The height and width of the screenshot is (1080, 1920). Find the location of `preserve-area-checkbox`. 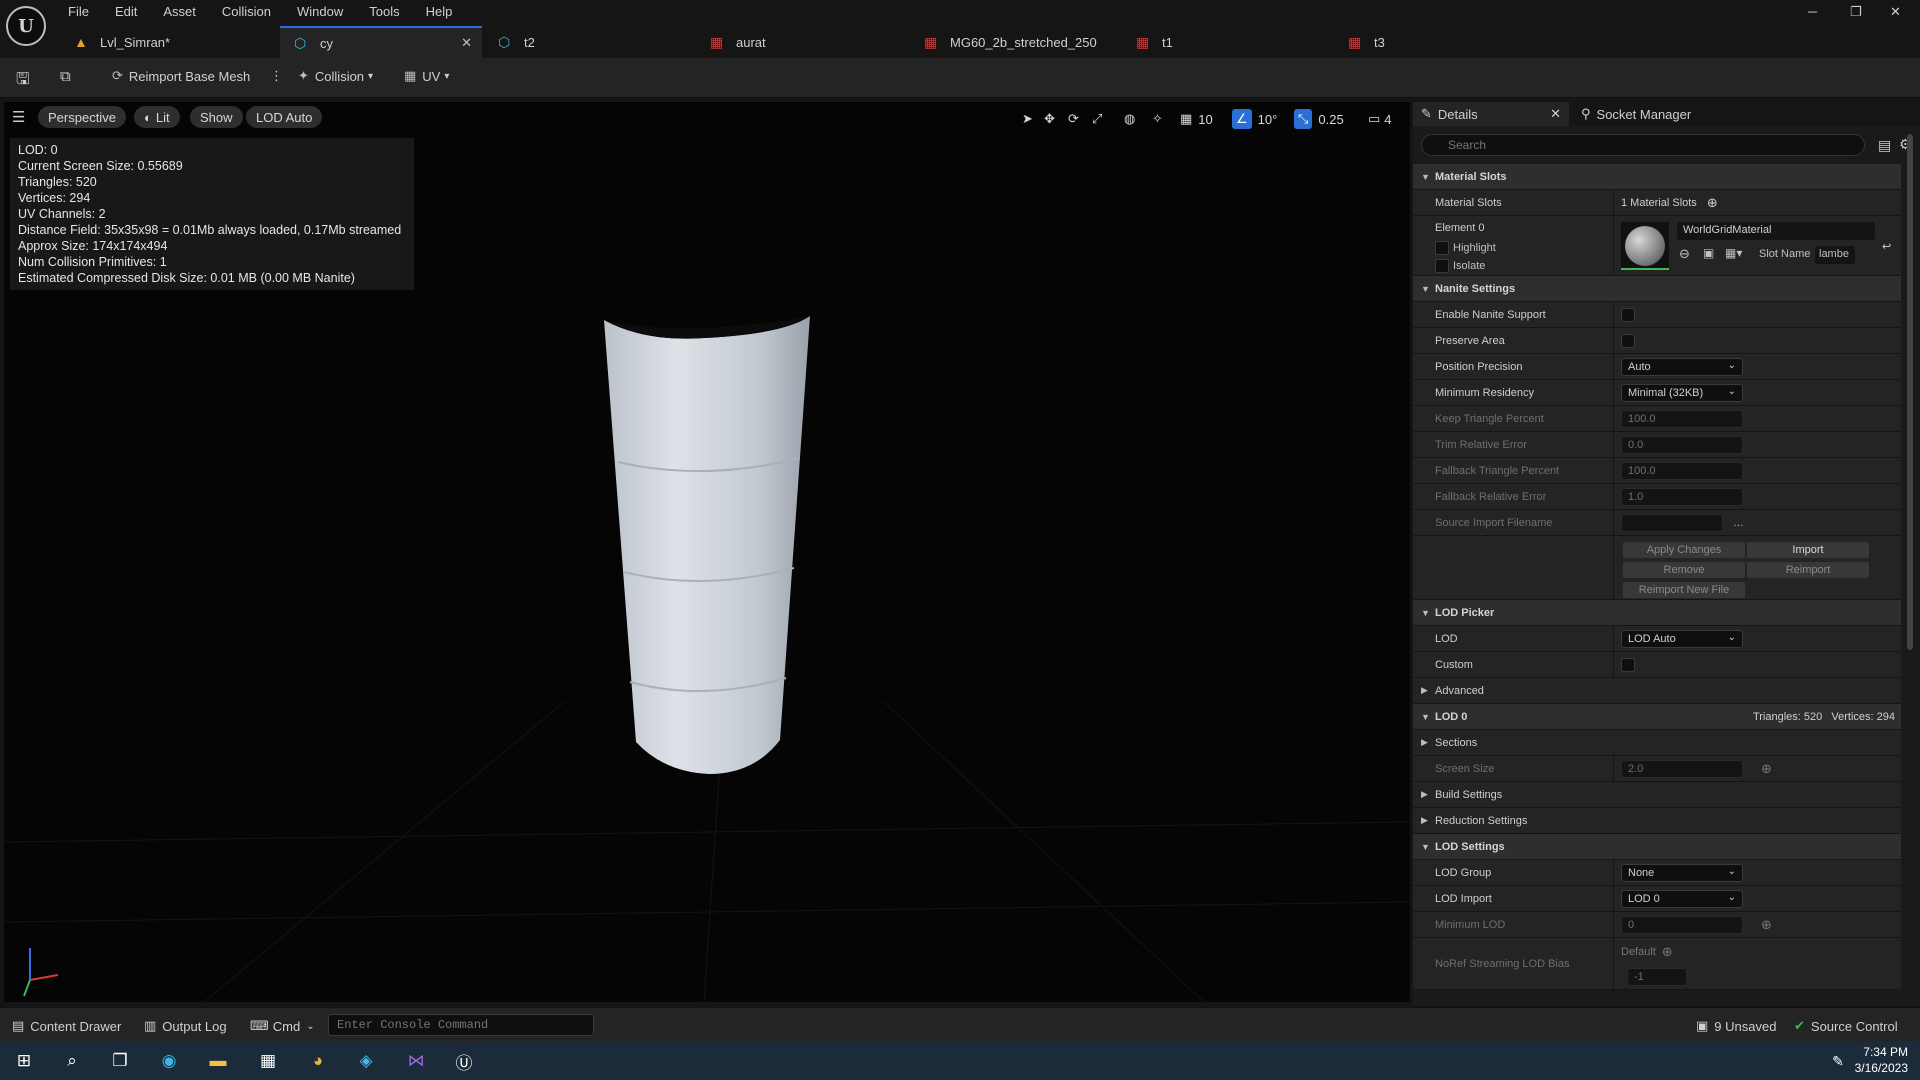

preserve-area-checkbox is located at coordinates (1628, 340).